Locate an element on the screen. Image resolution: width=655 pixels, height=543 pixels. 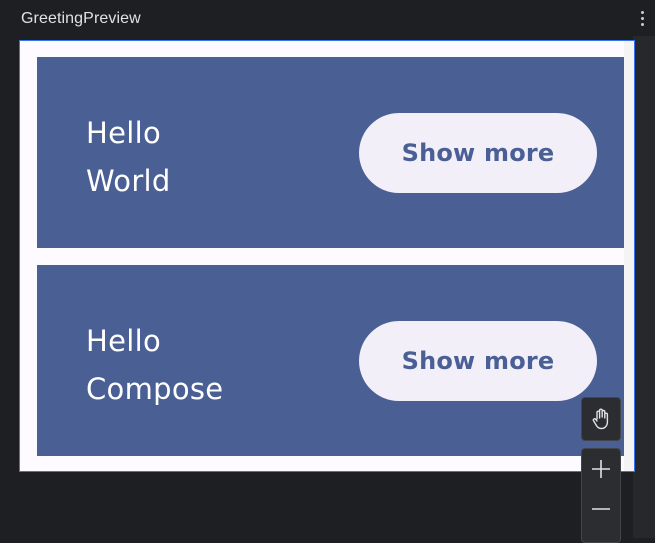
plus-icon is located at coordinates (601, 469).